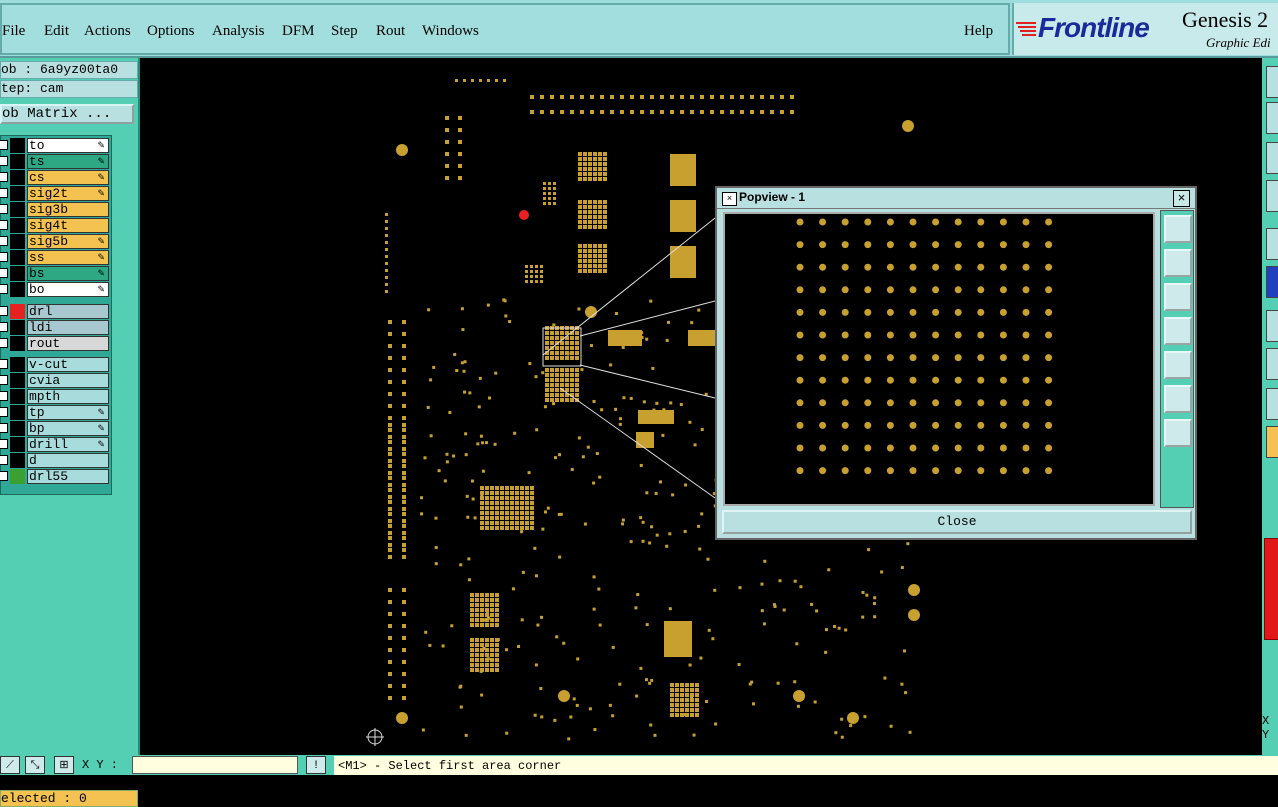  I want to click on layer-name: rout, so click(68, 343).